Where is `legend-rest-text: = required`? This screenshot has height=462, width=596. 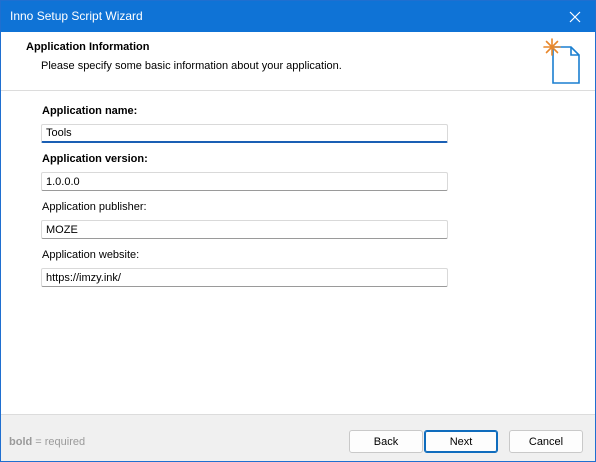
legend-rest-text: = required is located at coordinates (59, 442).